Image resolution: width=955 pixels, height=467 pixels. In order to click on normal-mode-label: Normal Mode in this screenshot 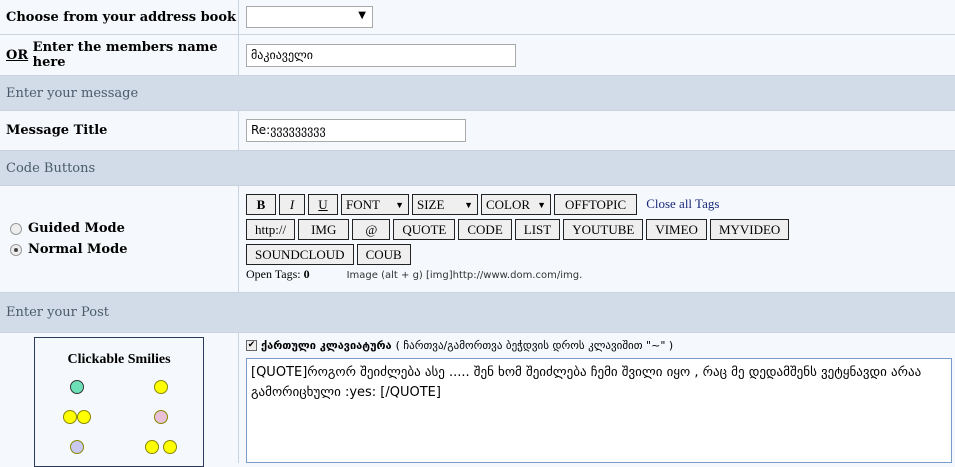, I will do `click(78, 249)`.